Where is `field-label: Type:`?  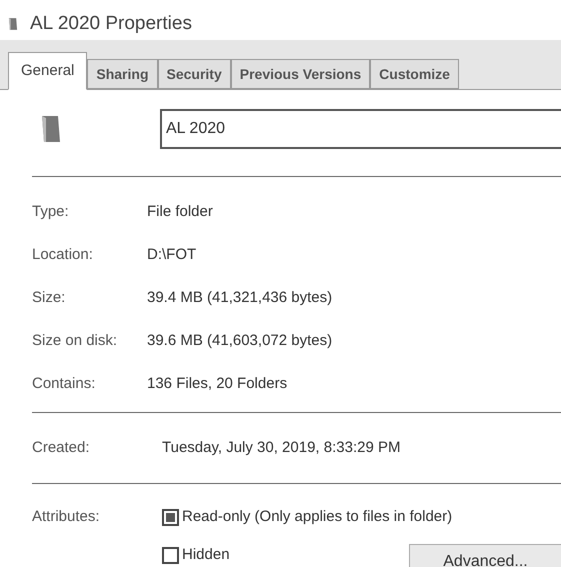 field-label: Type: is located at coordinates (51, 212).